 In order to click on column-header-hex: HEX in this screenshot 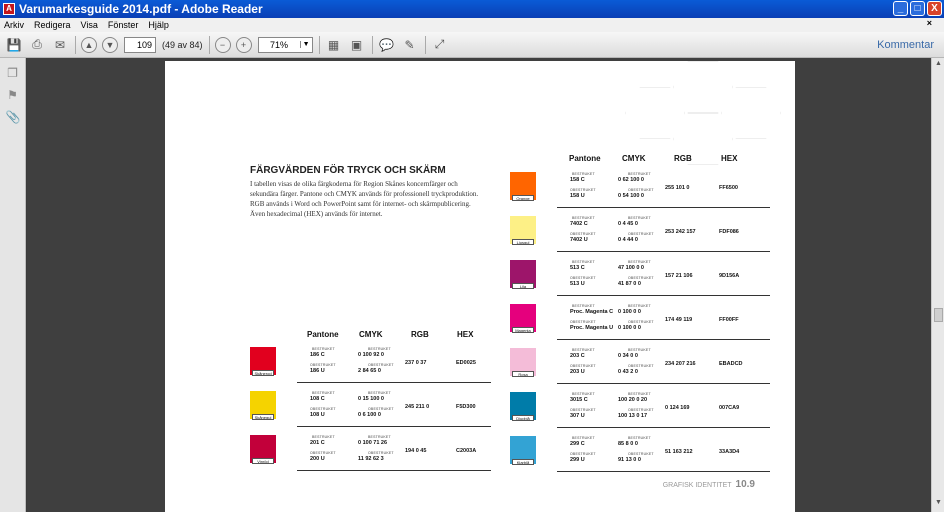, I will do `click(729, 158)`.